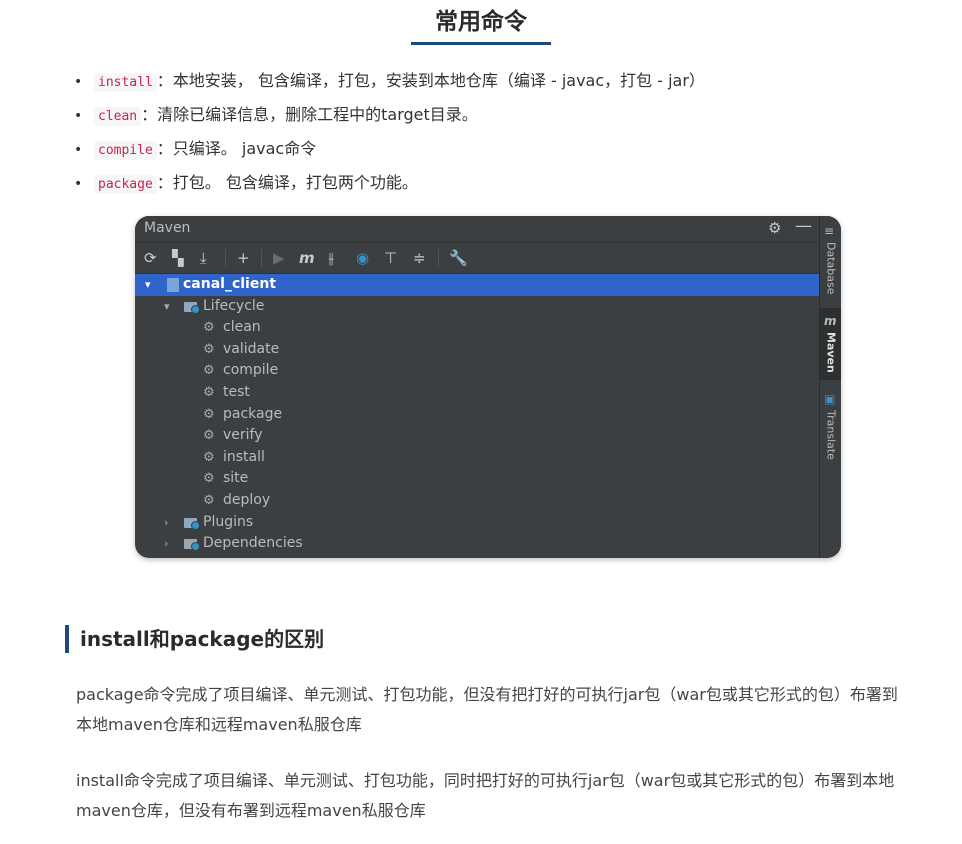  Describe the element at coordinates (419, 258) in the screenshot. I see `collapse-all-icon: ≑` at that location.